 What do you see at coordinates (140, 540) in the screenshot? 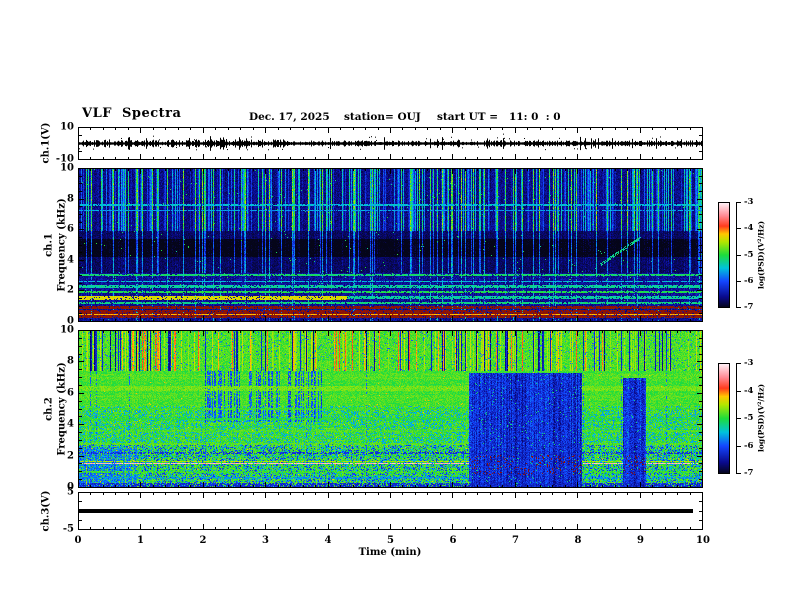
I see `x-tick-label: 1` at bounding box center [140, 540].